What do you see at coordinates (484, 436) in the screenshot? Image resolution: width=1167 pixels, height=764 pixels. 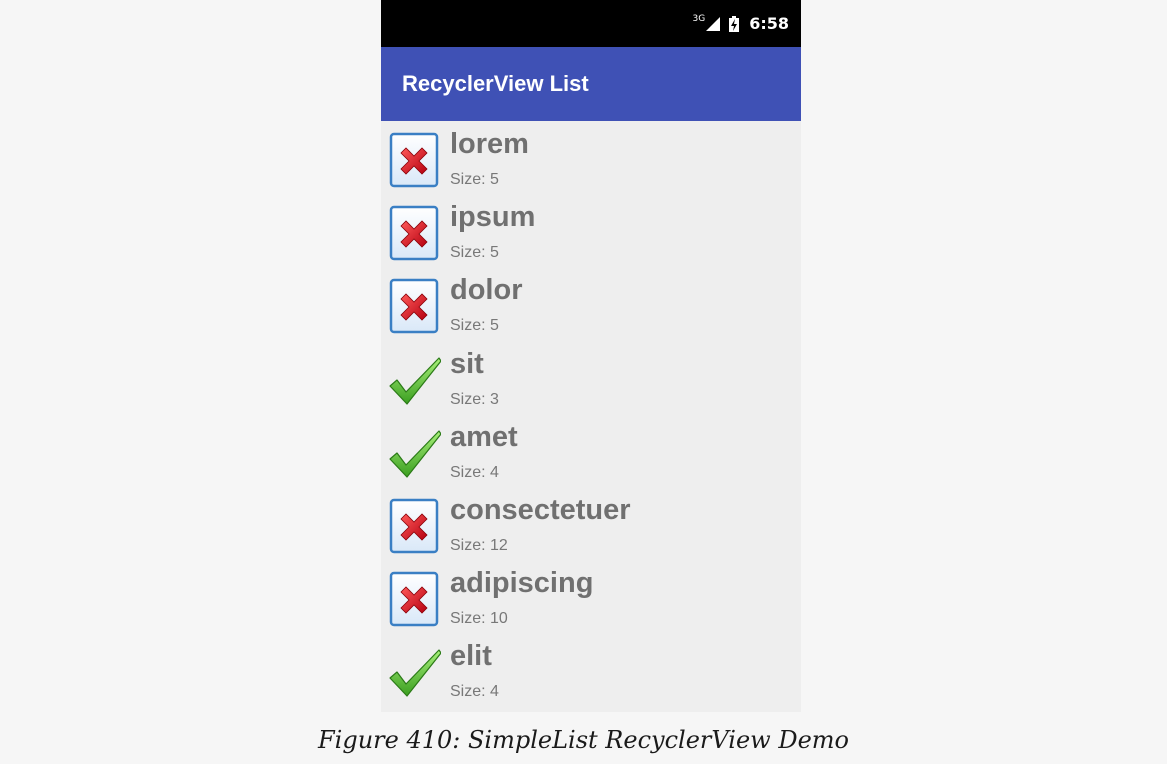 I see `item-title: amet` at bounding box center [484, 436].